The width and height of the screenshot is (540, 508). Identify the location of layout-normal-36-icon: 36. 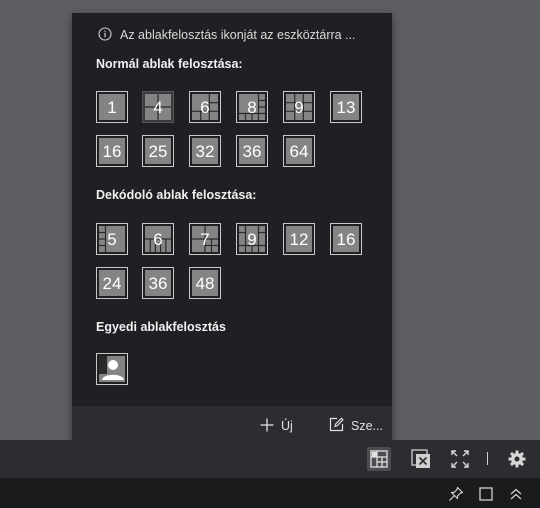
(252, 151).